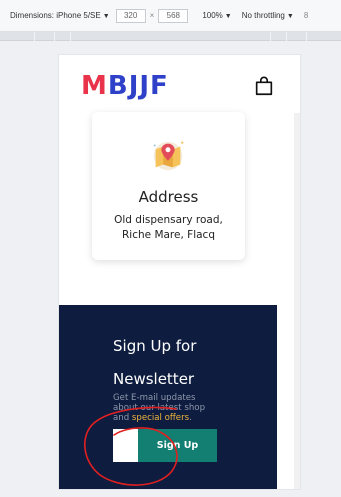 The image size is (341, 497). Describe the element at coordinates (190, 418) in the screenshot. I see `desc-suffix: .` at that location.